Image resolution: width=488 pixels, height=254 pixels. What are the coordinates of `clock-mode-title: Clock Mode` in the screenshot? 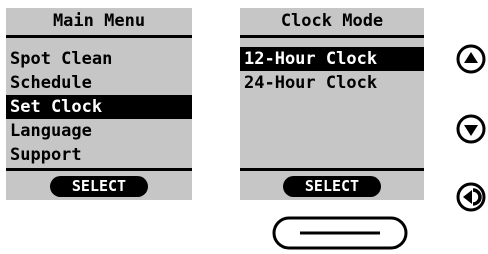 It's located at (332, 21).